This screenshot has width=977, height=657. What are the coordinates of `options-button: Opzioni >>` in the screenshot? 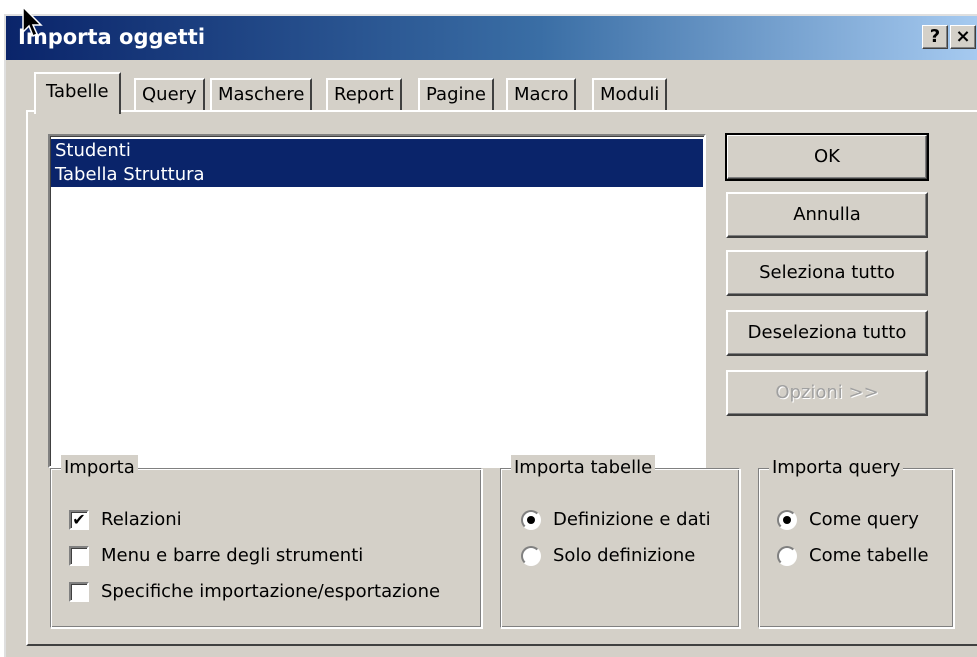 It's located at (827, 393).